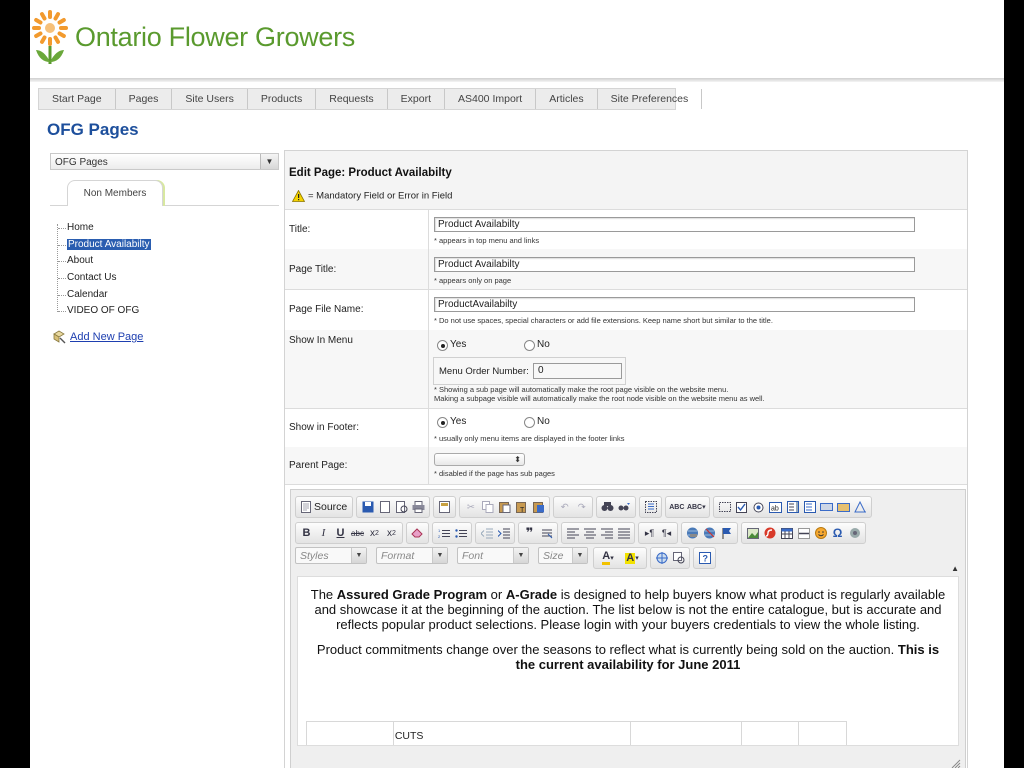 The width and height of the screenshot is (1024, 768). I want to click on link-icon, so click(692, 533).